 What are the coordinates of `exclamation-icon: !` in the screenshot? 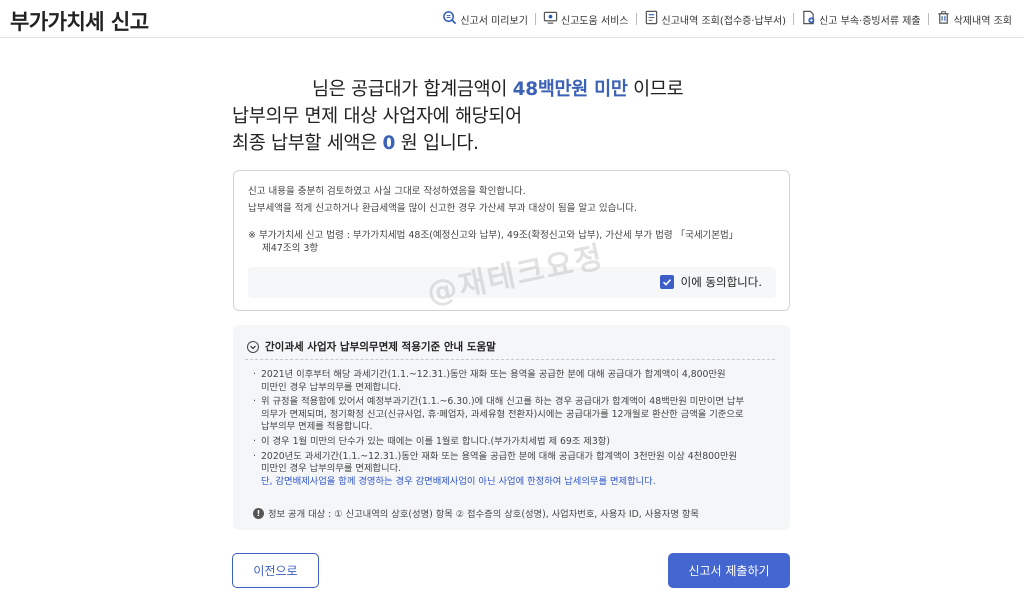 It's located at (258, 513).